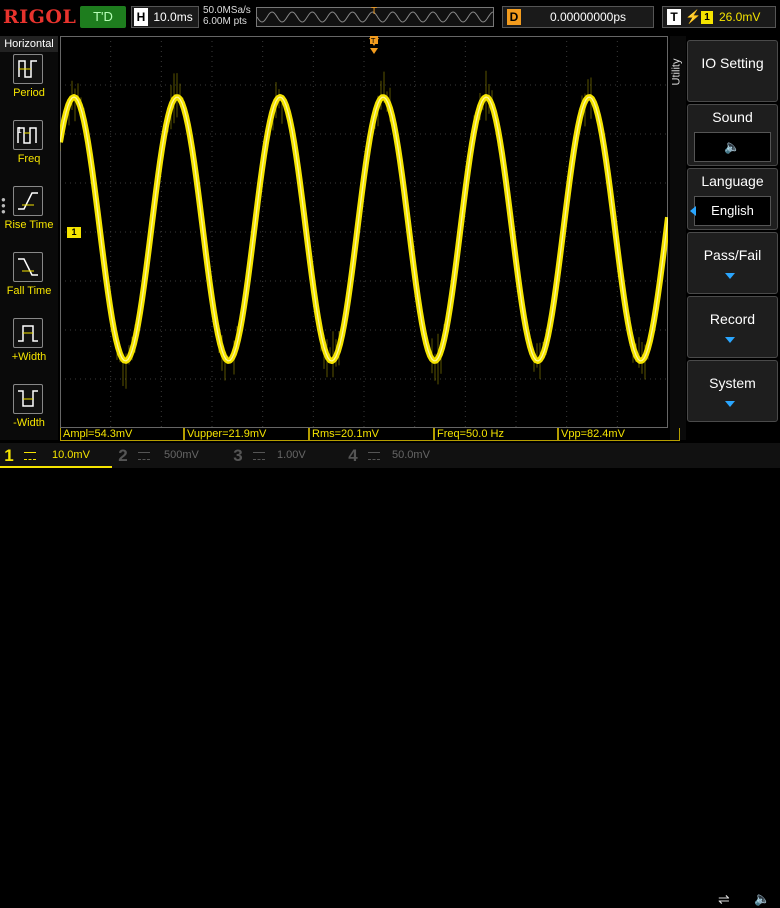 This screenshot has height=908, width=780. Describe the element at coordinates (732, 147) in the screenshot. I see `speaker-icon: 🔈` at that location.